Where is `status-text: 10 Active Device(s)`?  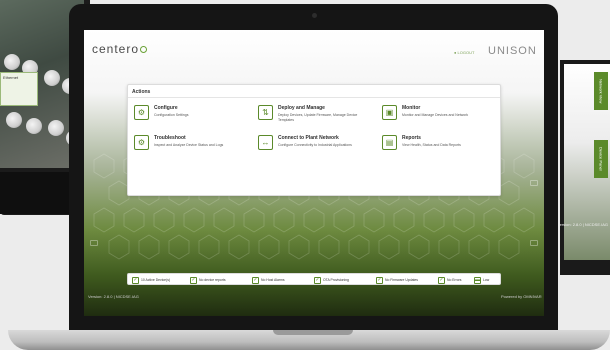
status-text: 10 Active Device(s) is located at coordinates (156, 280).